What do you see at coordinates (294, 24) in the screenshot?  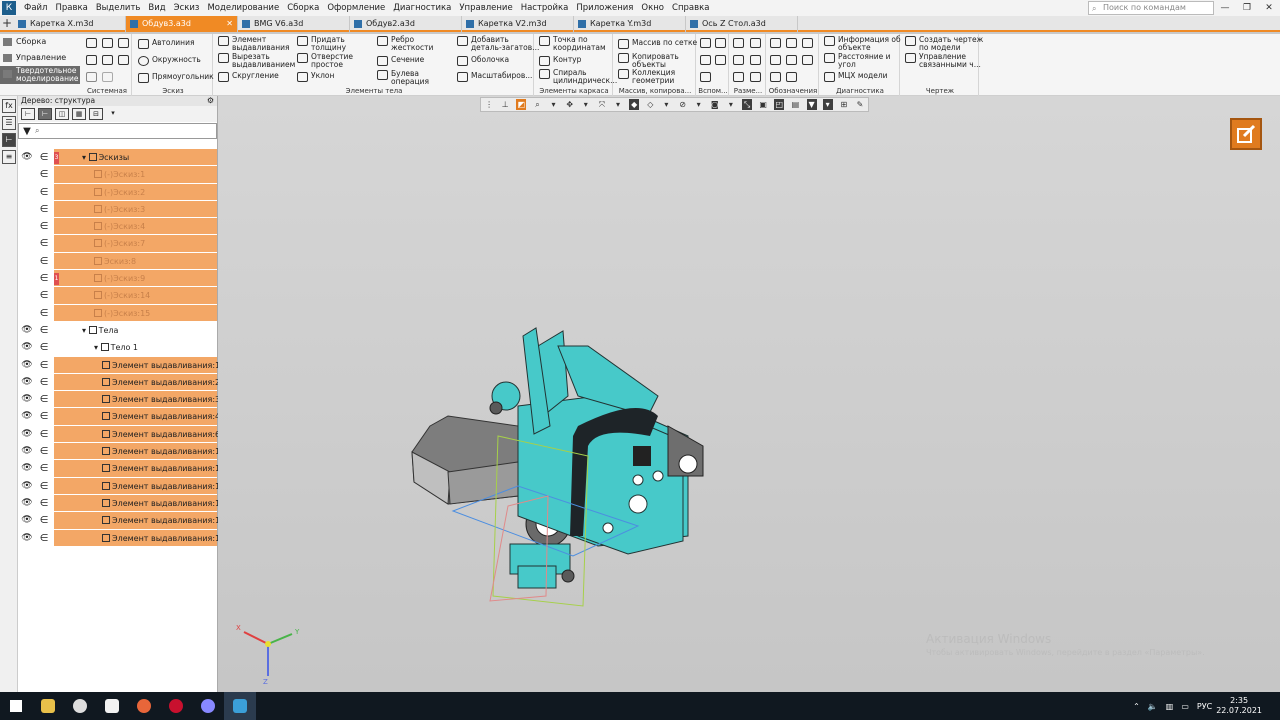 I see `tab-document-2: BMG V6.a3d` at bounding box center [294, 24].